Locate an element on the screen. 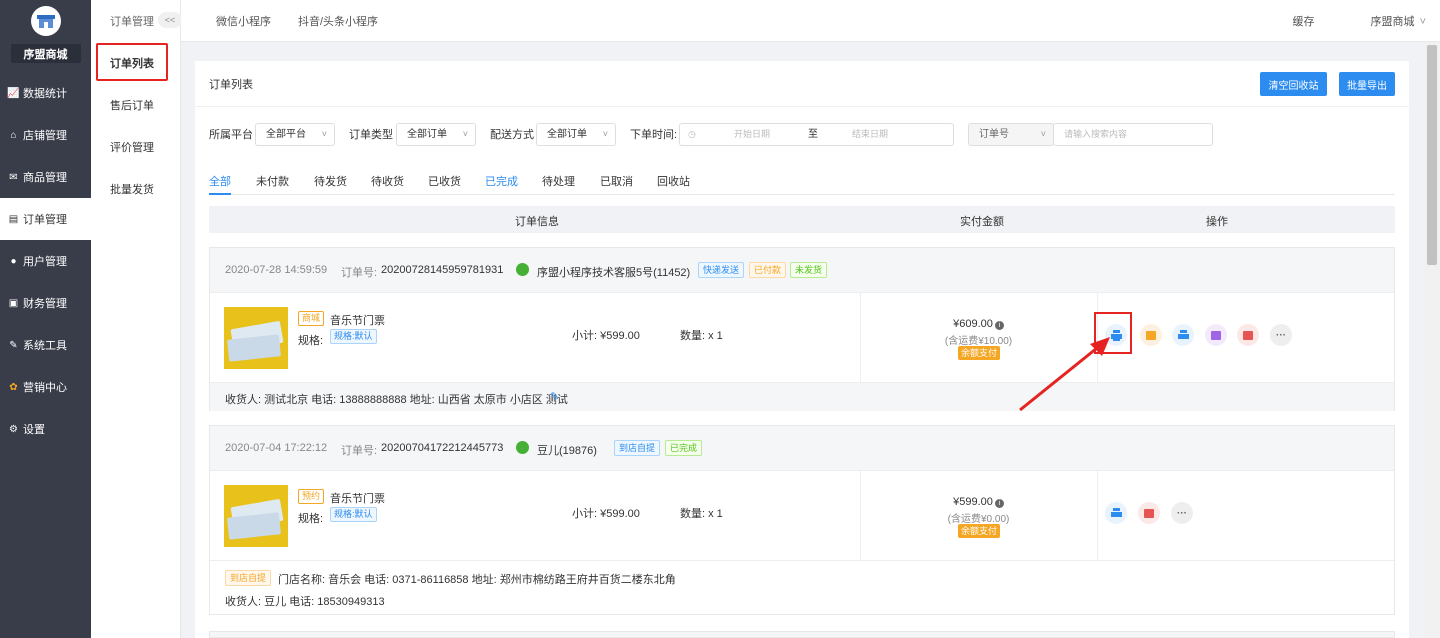 This screenshot has width=1440, height=638. tab-cancelled: 已取消 is located at coordinates (616, 184).